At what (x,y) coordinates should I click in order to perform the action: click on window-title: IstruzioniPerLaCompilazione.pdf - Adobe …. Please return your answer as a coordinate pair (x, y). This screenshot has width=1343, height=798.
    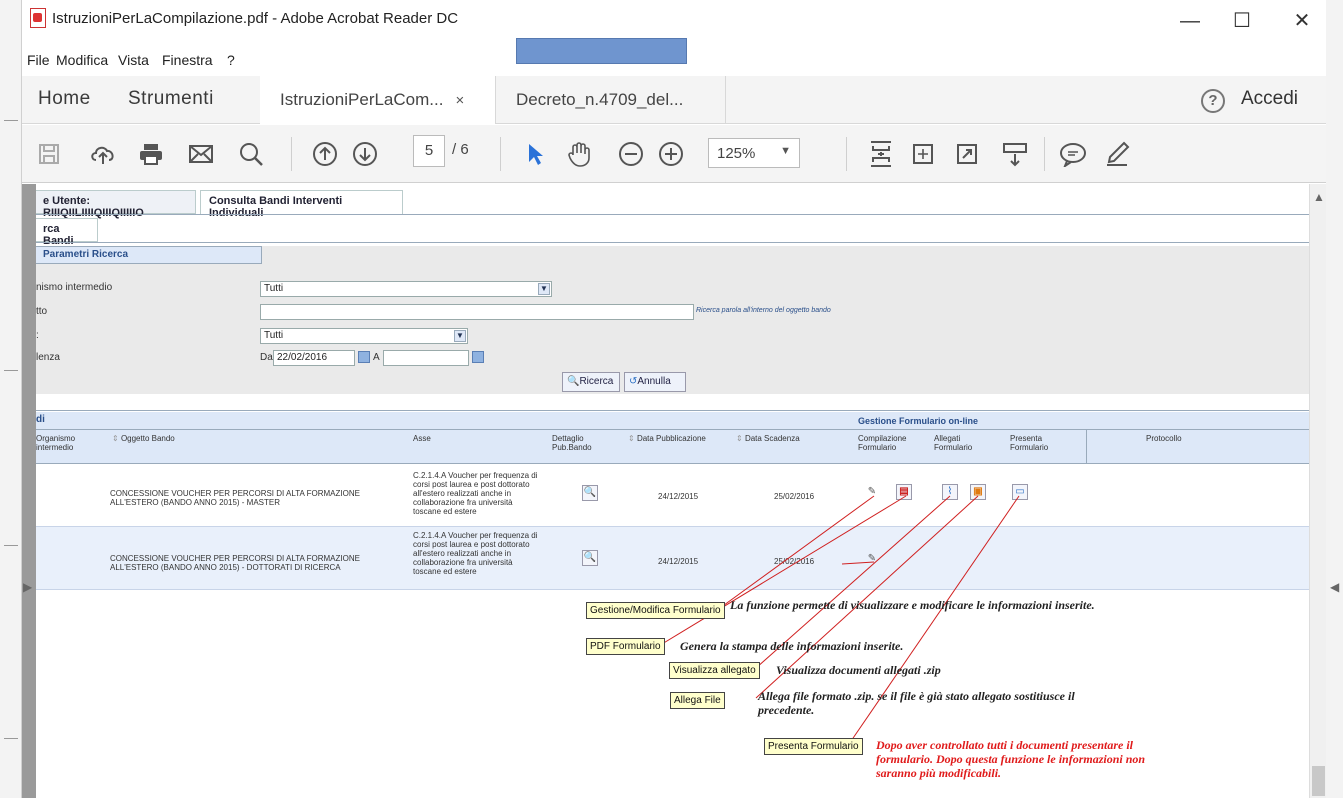
    Looking at the image, I should click on (255, 18).